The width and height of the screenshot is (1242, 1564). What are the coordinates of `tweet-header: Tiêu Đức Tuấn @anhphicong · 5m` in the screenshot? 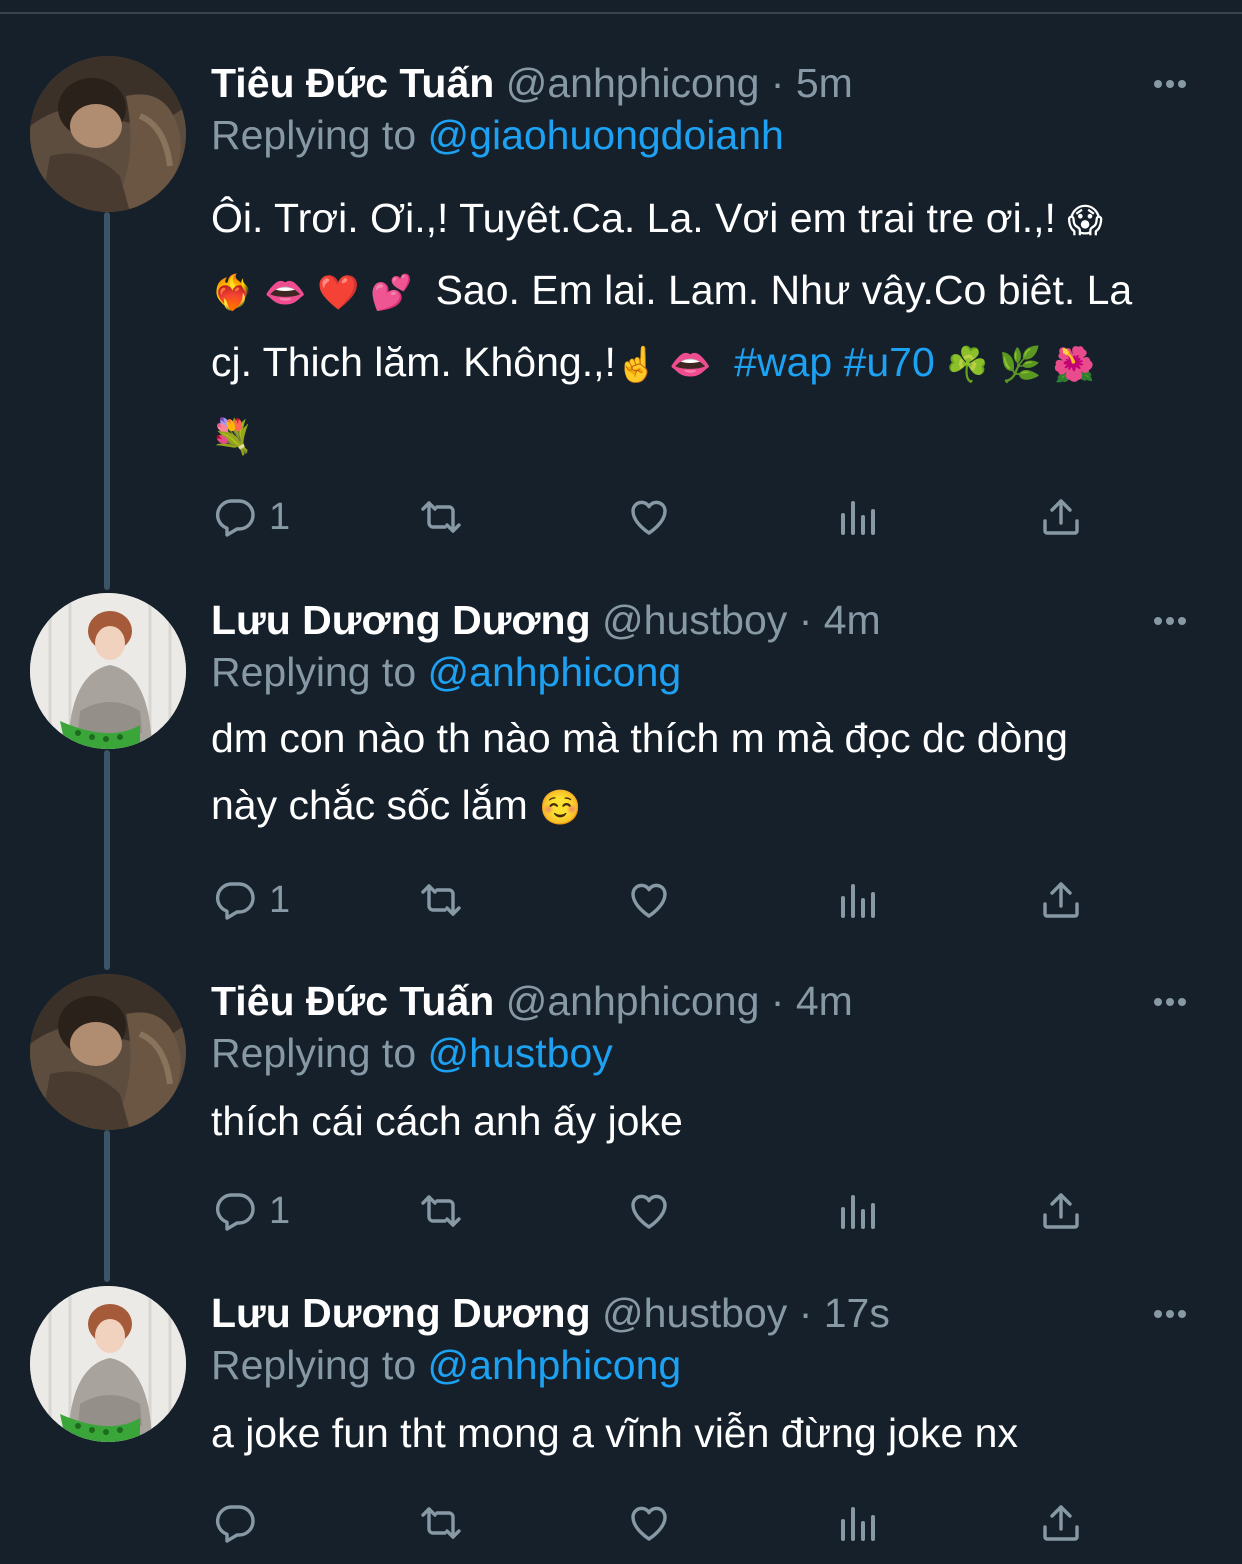 It's located at (532, 83).